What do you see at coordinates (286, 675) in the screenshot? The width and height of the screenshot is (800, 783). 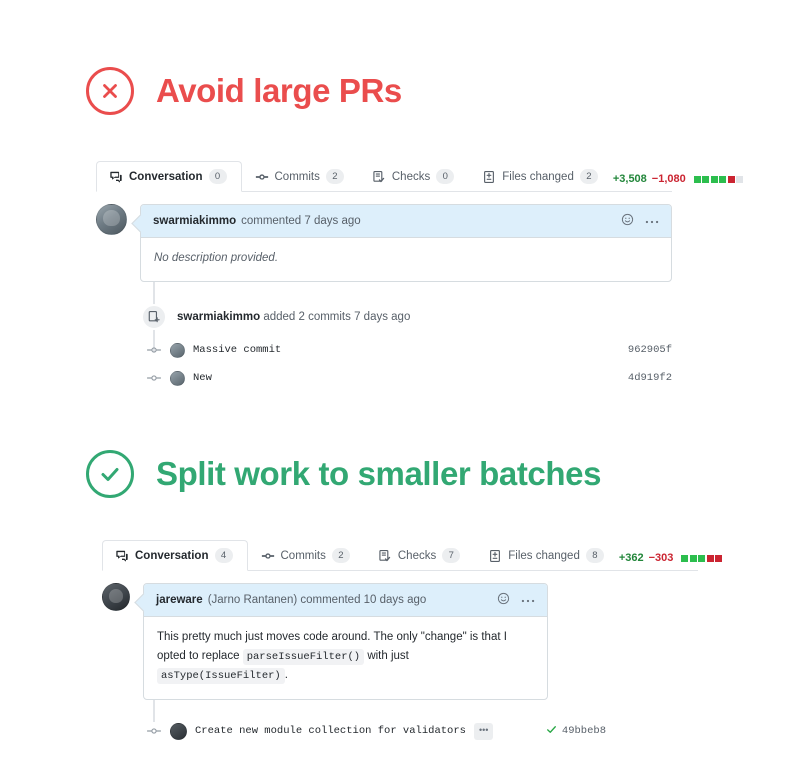 I see `comment-text-part3: .` at bounding box center [286, 675].